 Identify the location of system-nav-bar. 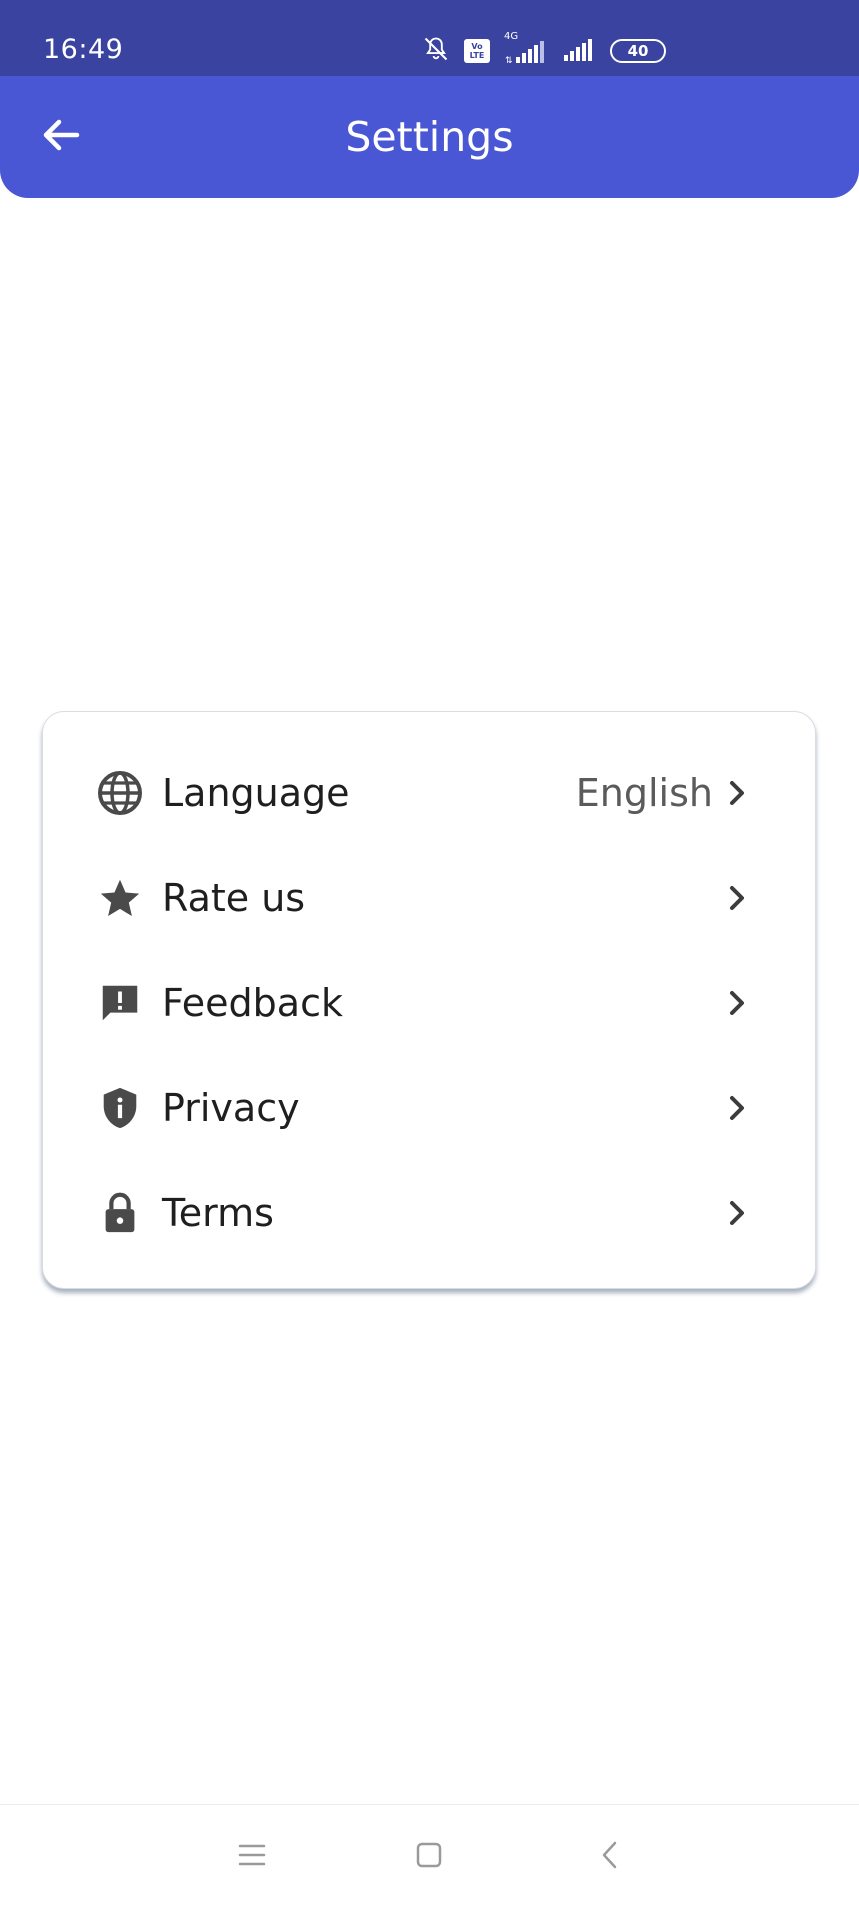
(429, 1856).